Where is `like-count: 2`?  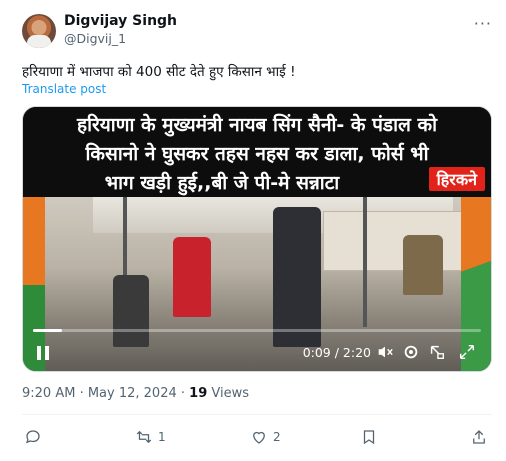 like-count: 2 is located at coordinates (277, 437).